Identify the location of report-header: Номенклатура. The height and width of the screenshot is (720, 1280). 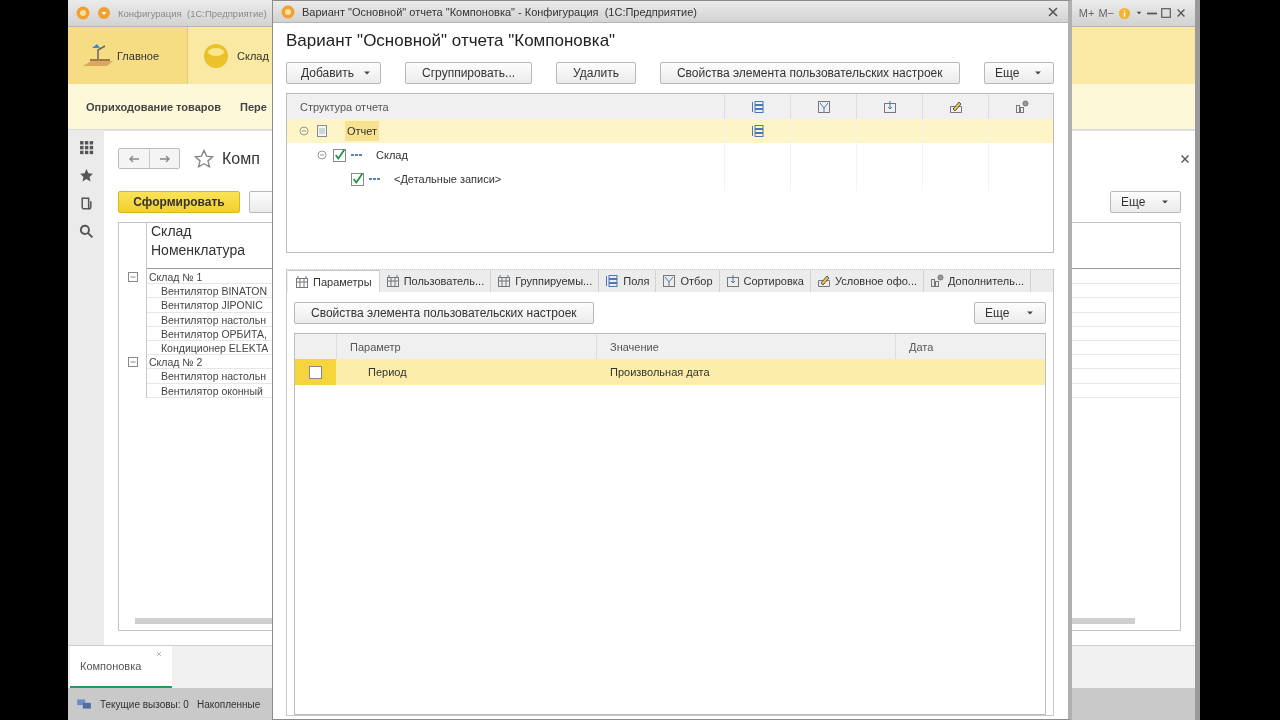
(197, 251).